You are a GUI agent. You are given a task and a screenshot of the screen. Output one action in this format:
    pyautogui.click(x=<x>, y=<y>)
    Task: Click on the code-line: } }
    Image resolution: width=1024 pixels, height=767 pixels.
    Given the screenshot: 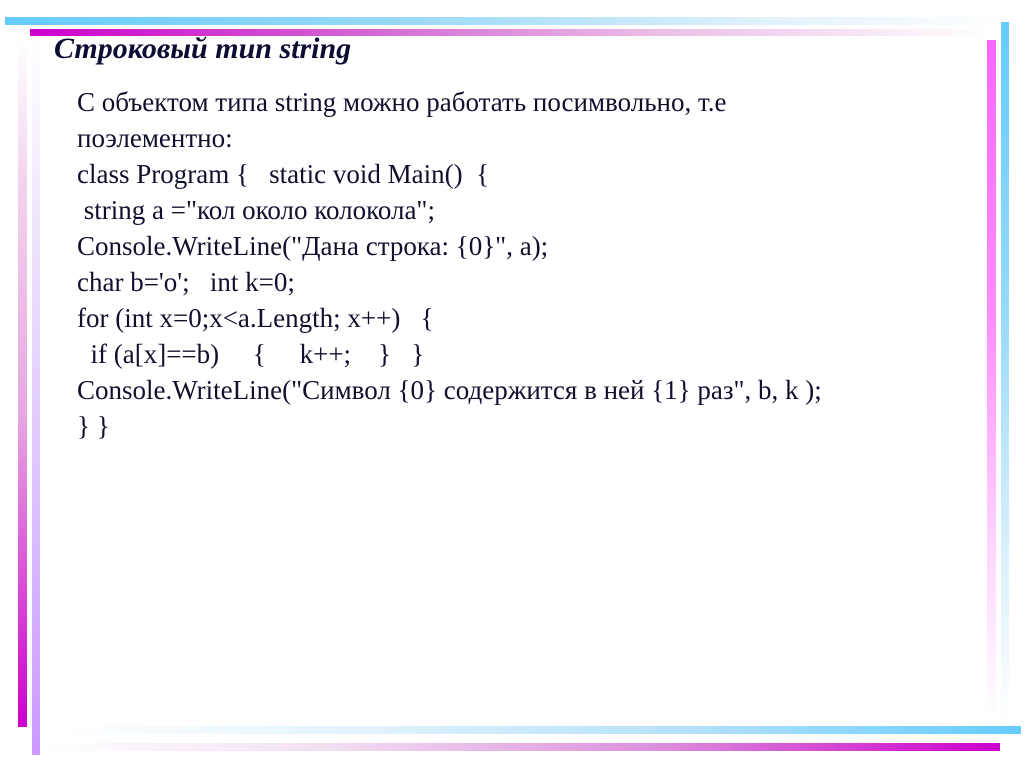 What is the action you would take?
    pyautogui.click(x=93, y=426)
    